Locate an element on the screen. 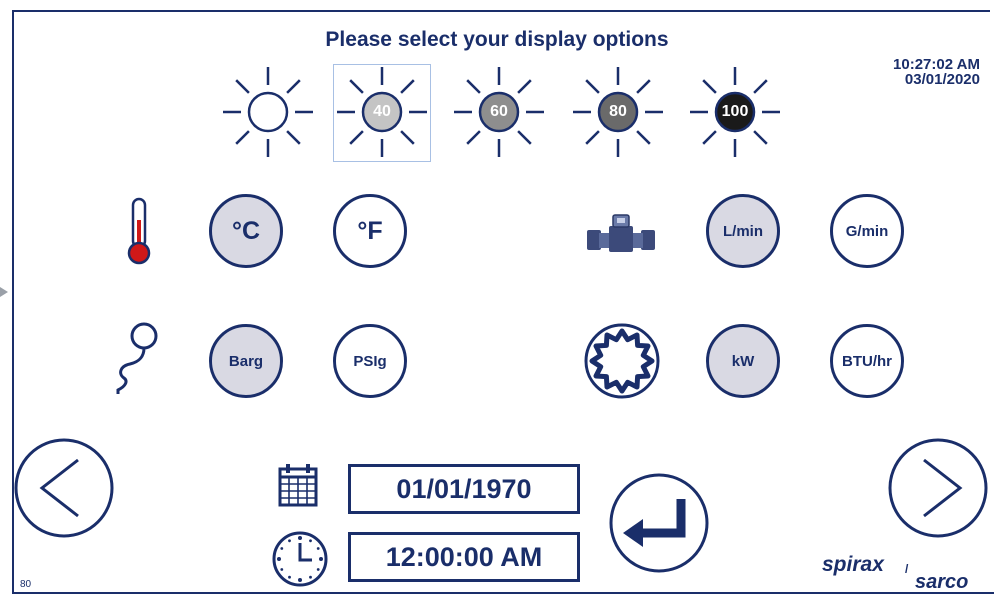  brand-logo-top: spirax is located at coordinates (853, 564).